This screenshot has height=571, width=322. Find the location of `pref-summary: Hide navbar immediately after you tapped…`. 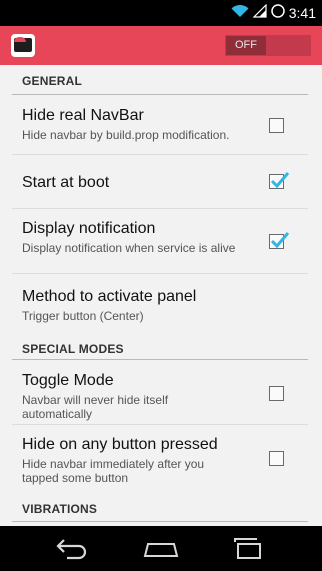

pref-summary: Hide navbar immediately after you tapped… is located at coordinates (113, 471).